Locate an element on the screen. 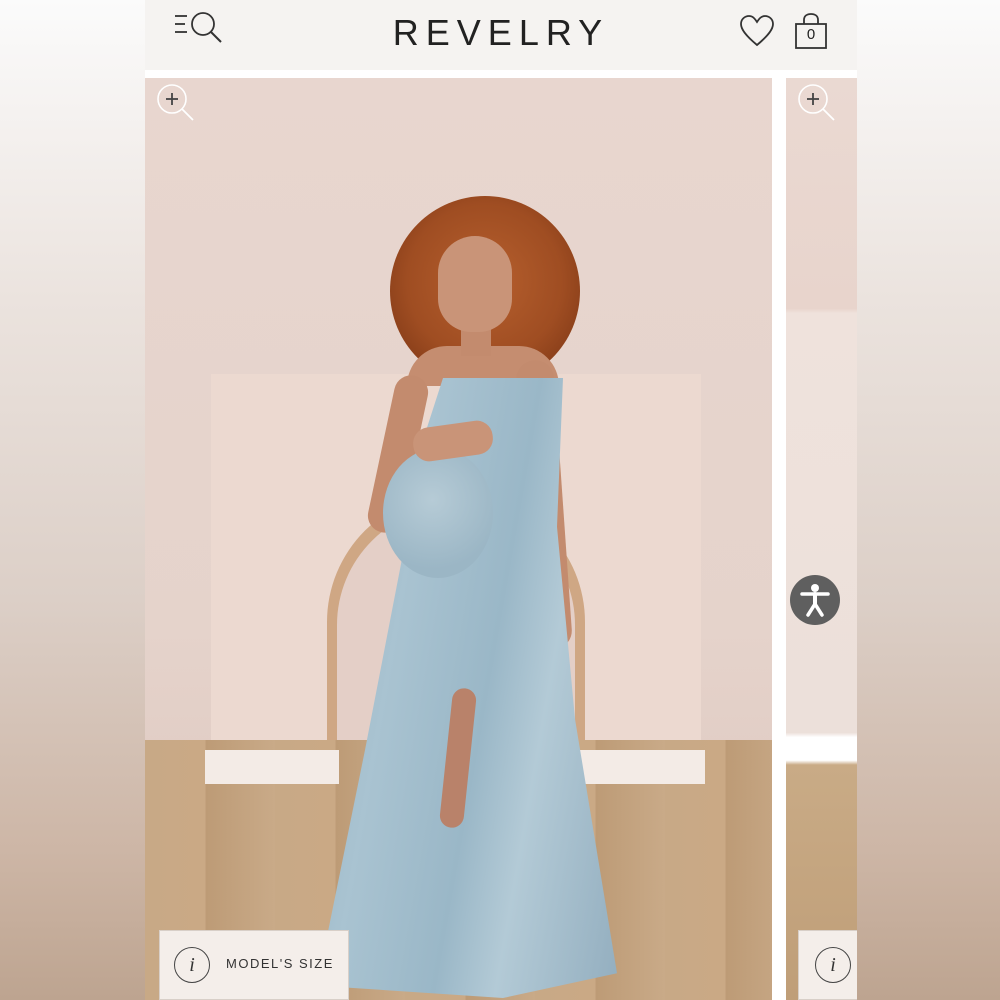  plinth-left is located at coordinates (272, 767).